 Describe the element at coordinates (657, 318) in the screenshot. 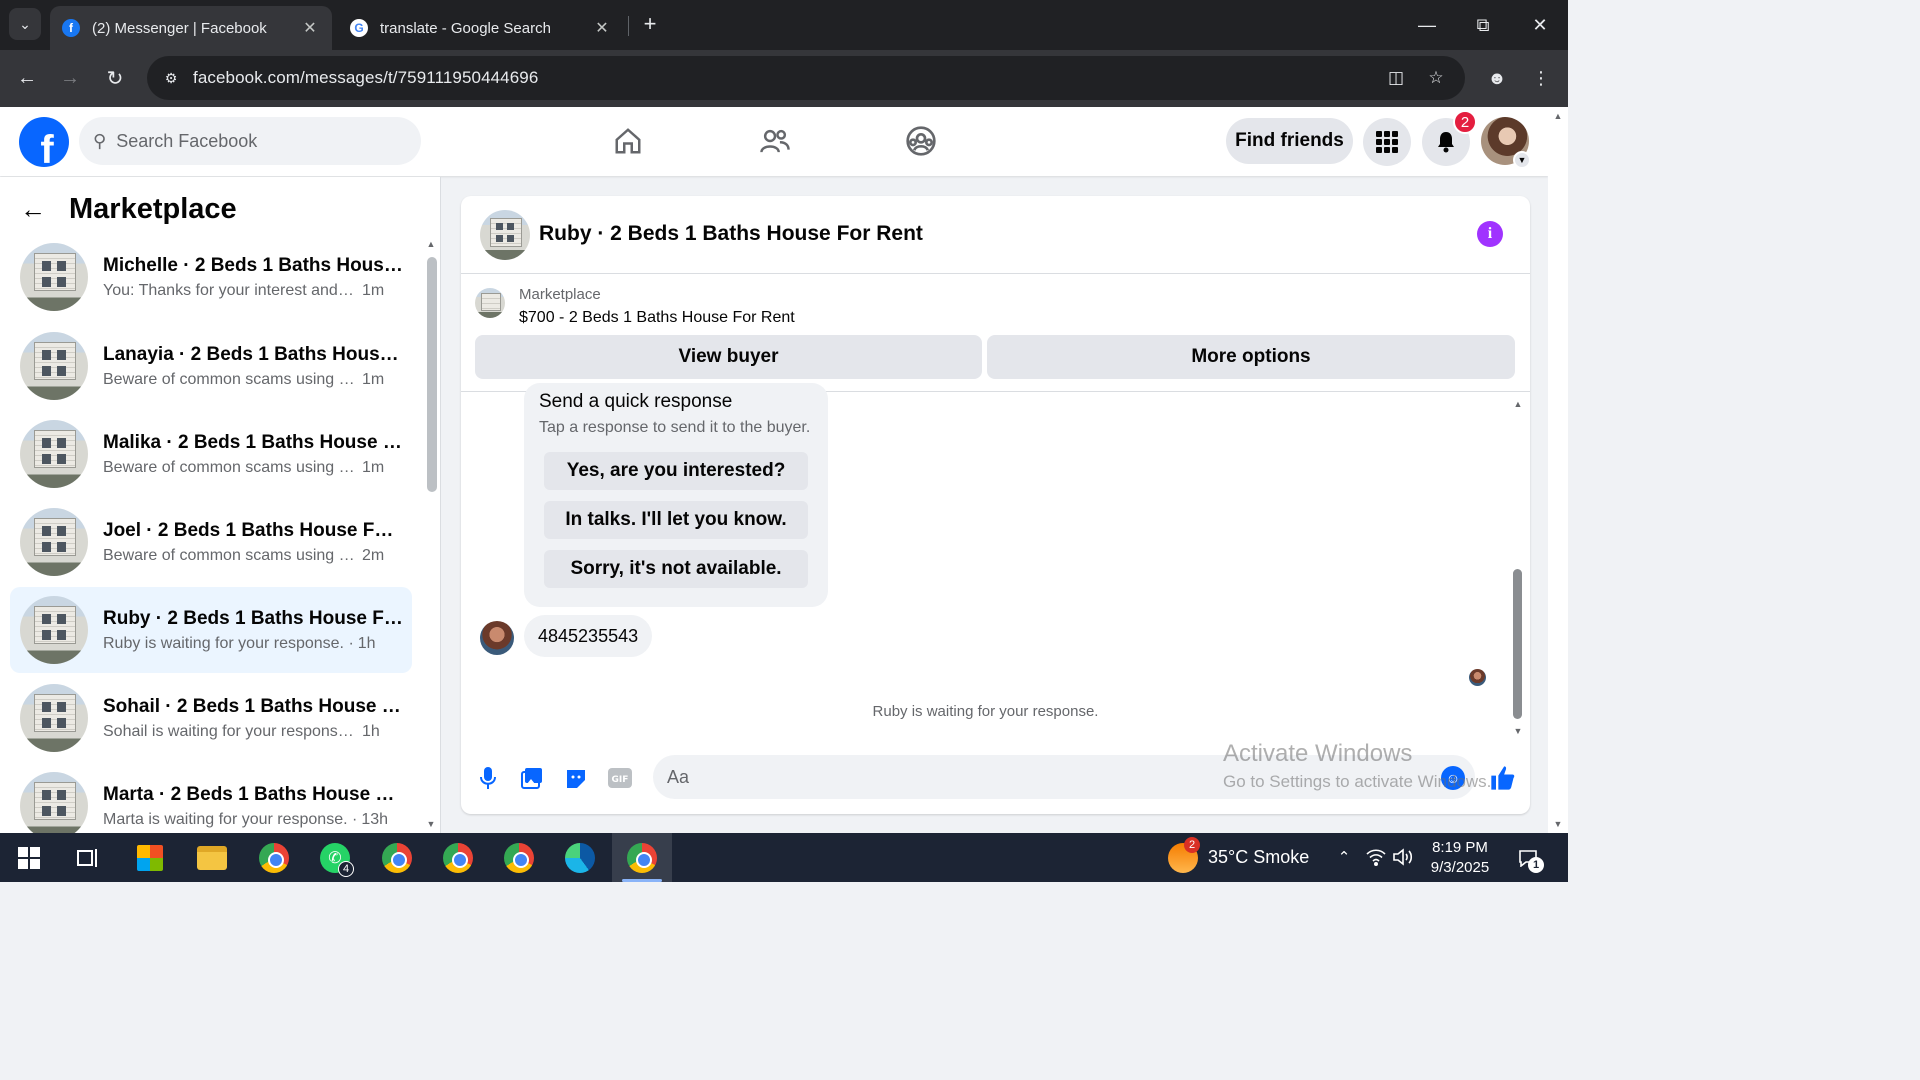

I see `listing-price-title: $700 - 2 Beds 1 Baths House For Rent` at that location.